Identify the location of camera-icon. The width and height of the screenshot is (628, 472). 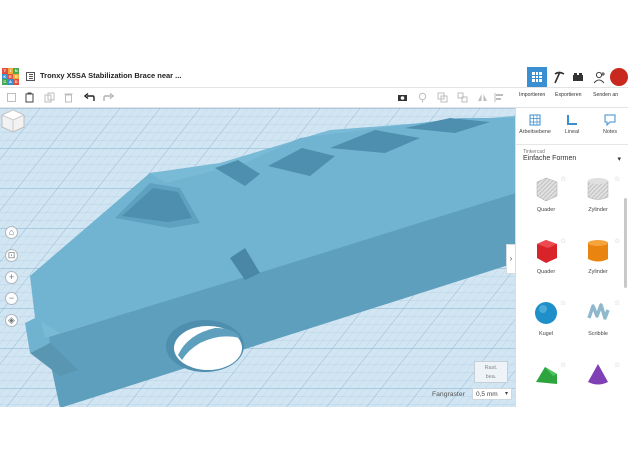
(402, 97).